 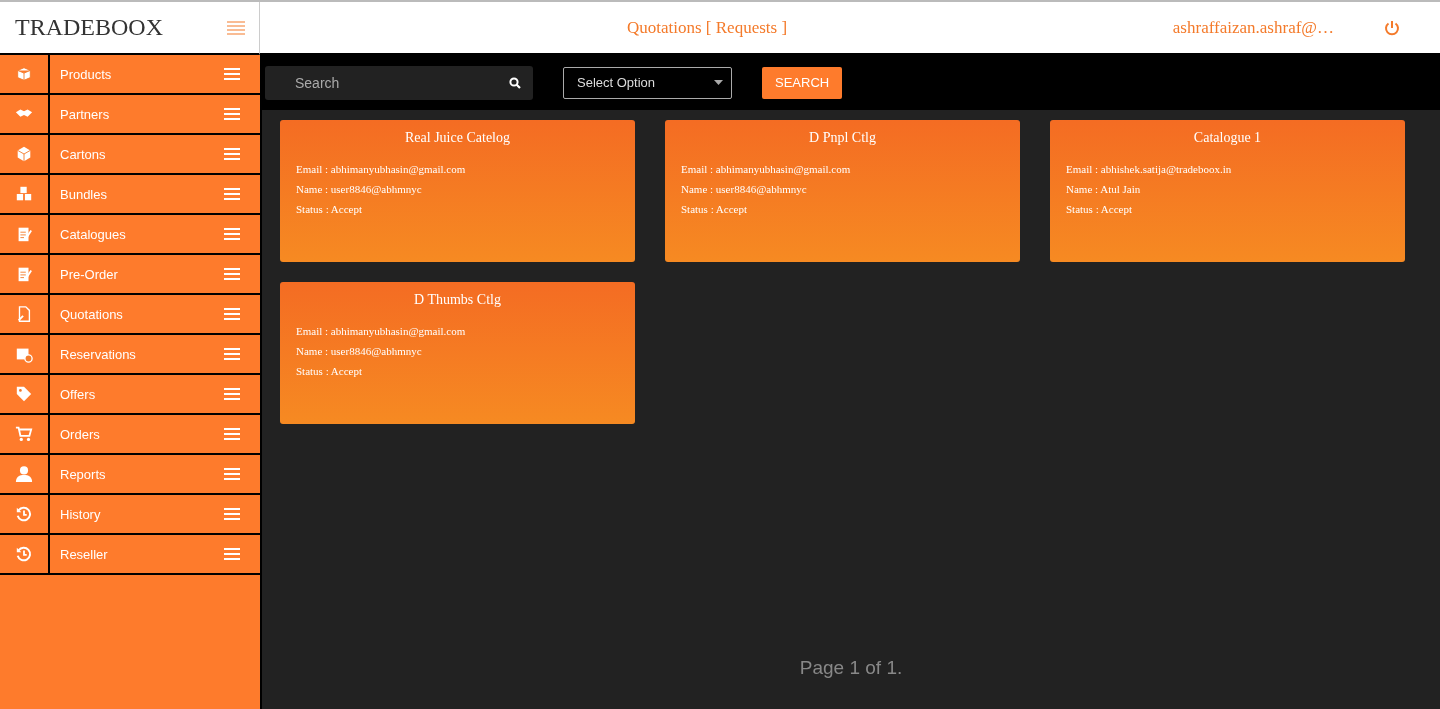 What do you see at coordinates (130, 515) in the screenshot?
I see `sidebar-item: History` at bounding box center [130, 515].